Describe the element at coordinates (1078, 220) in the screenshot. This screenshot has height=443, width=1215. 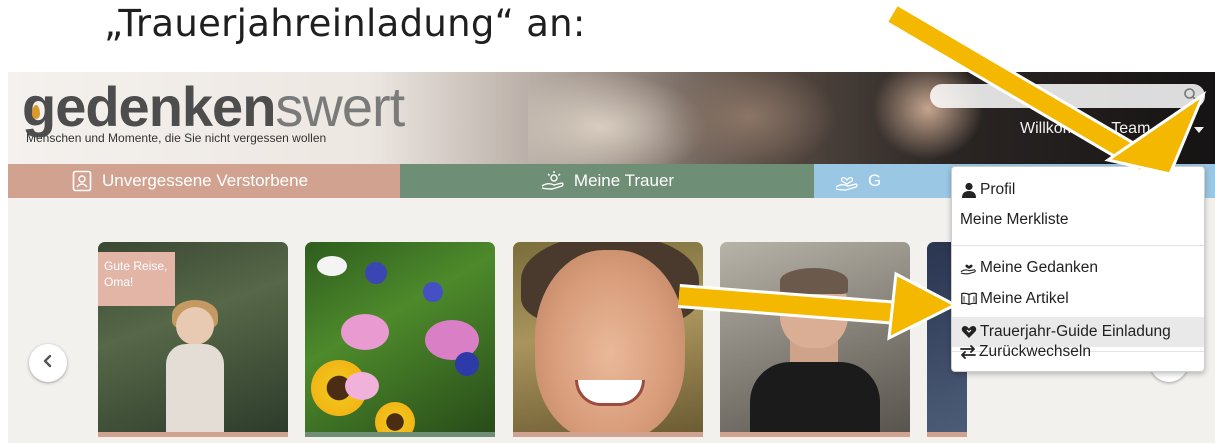
I see `menu-item-meine-merkliste: Meine Merkliste` at that location.